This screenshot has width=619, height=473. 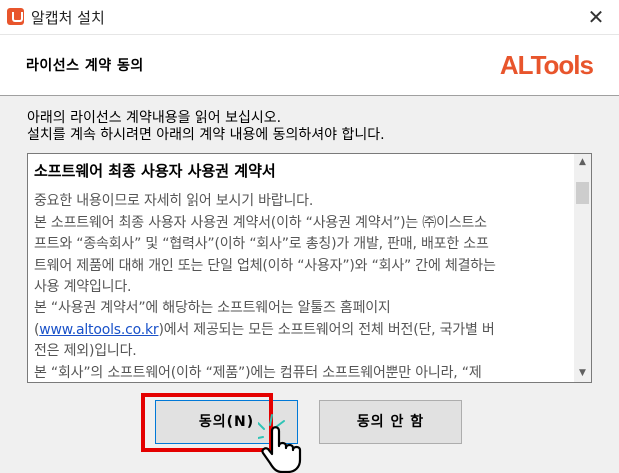 I want to click on pointing-hand-cursor-icon, so click(x=280, y=443).